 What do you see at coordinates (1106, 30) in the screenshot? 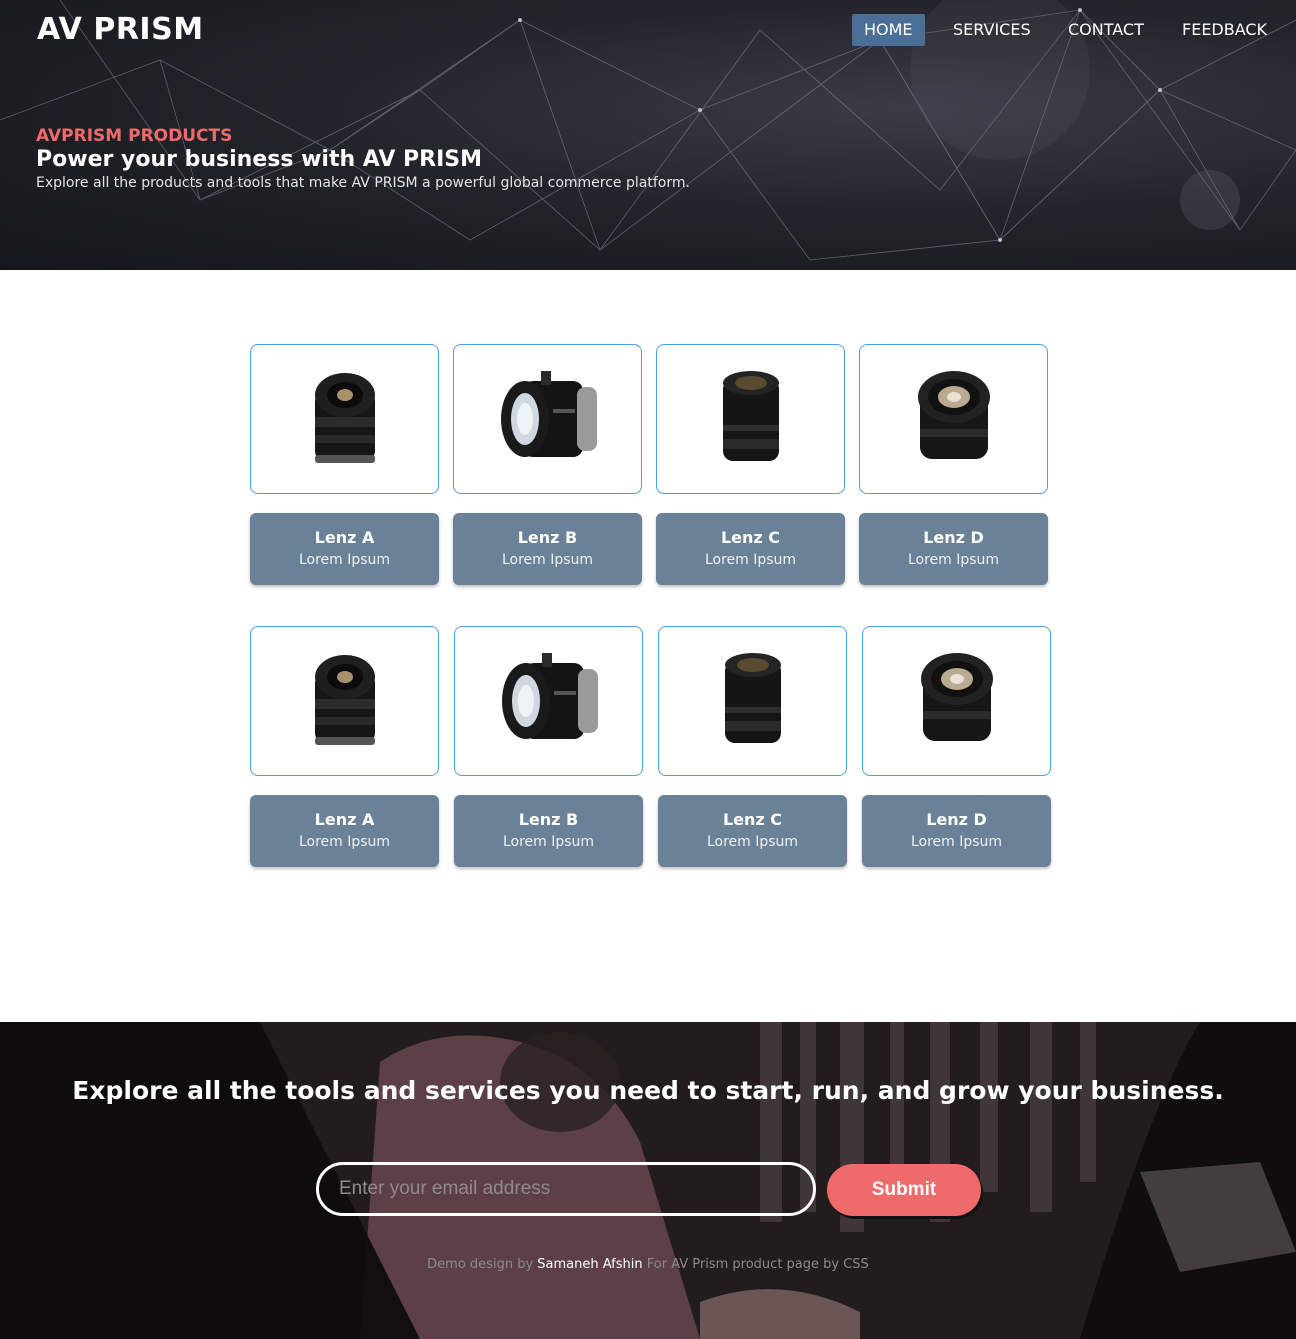
I see `nav-contact: CONTACT` at bounding box center [1106, 30].